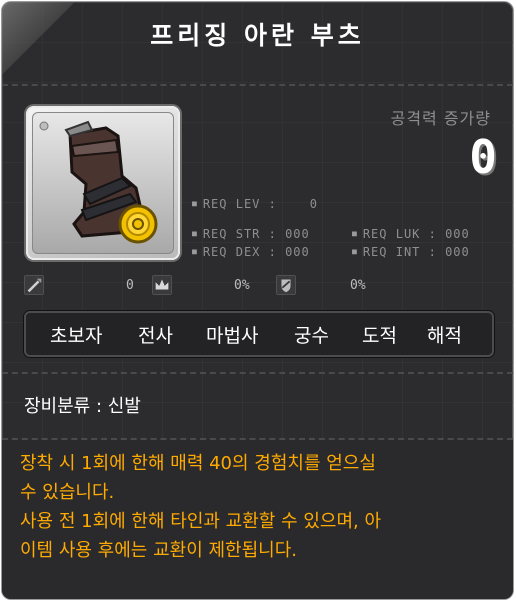 The image size is (516, 602). I want to click on attack-increase-label: 공격력 증가량, so click(440, 118).